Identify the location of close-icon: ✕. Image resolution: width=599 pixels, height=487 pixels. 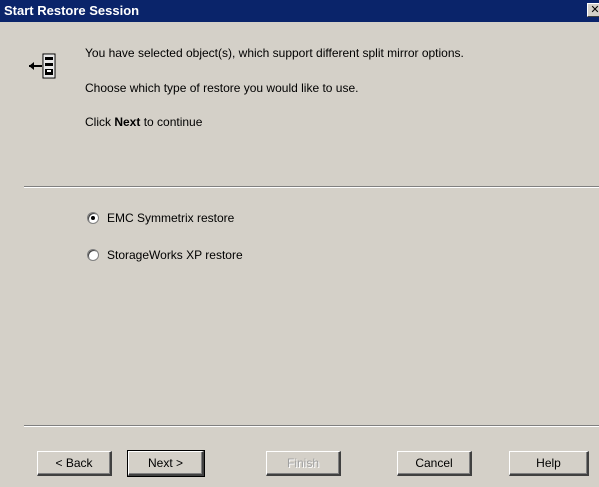
(594, 9).